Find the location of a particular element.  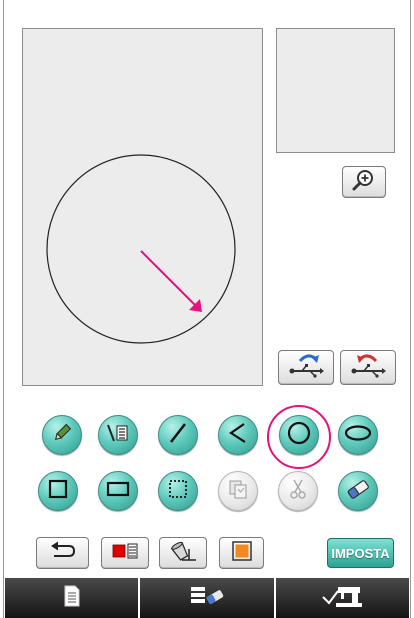

paint-bucket-icon is located at coordinates (183, 553).